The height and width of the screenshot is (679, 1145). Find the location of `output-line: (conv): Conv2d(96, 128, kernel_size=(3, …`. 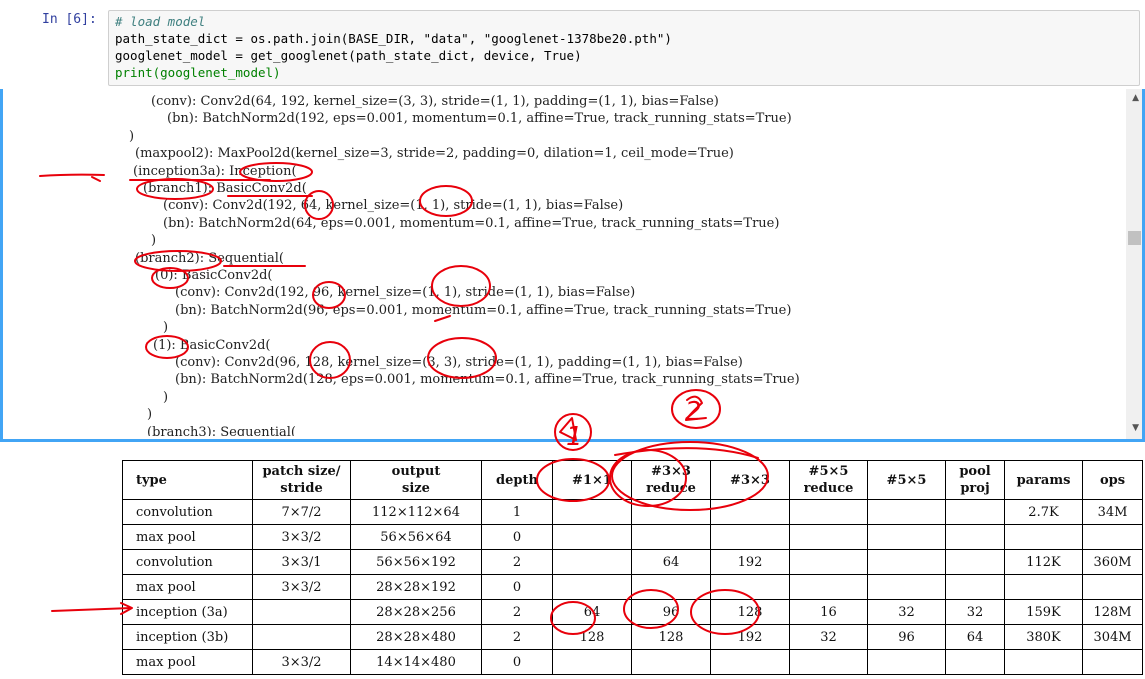

output-line: (conv): Conv2d(96, 128, kernel_size=(3, … is located at coordinates (459, 362).